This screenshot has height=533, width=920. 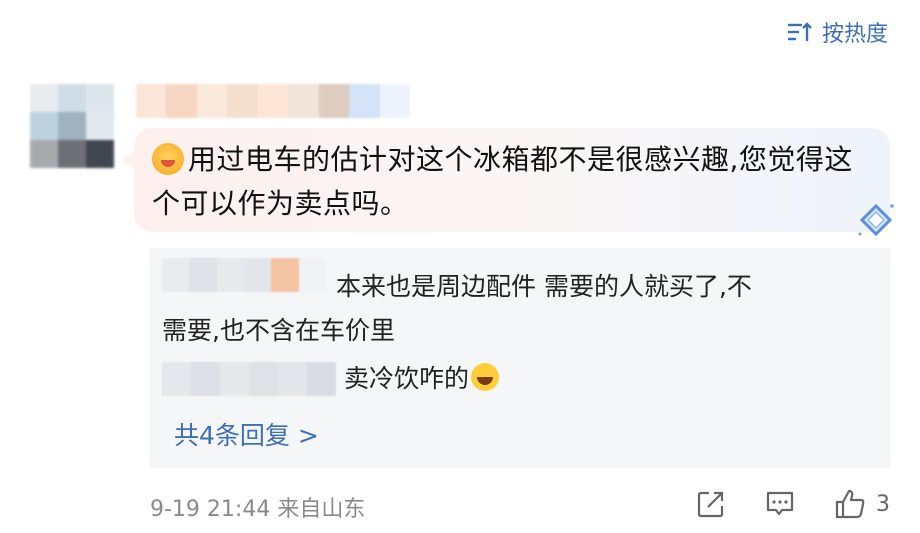 I want to click on avatar, so click(x=72, y=126).